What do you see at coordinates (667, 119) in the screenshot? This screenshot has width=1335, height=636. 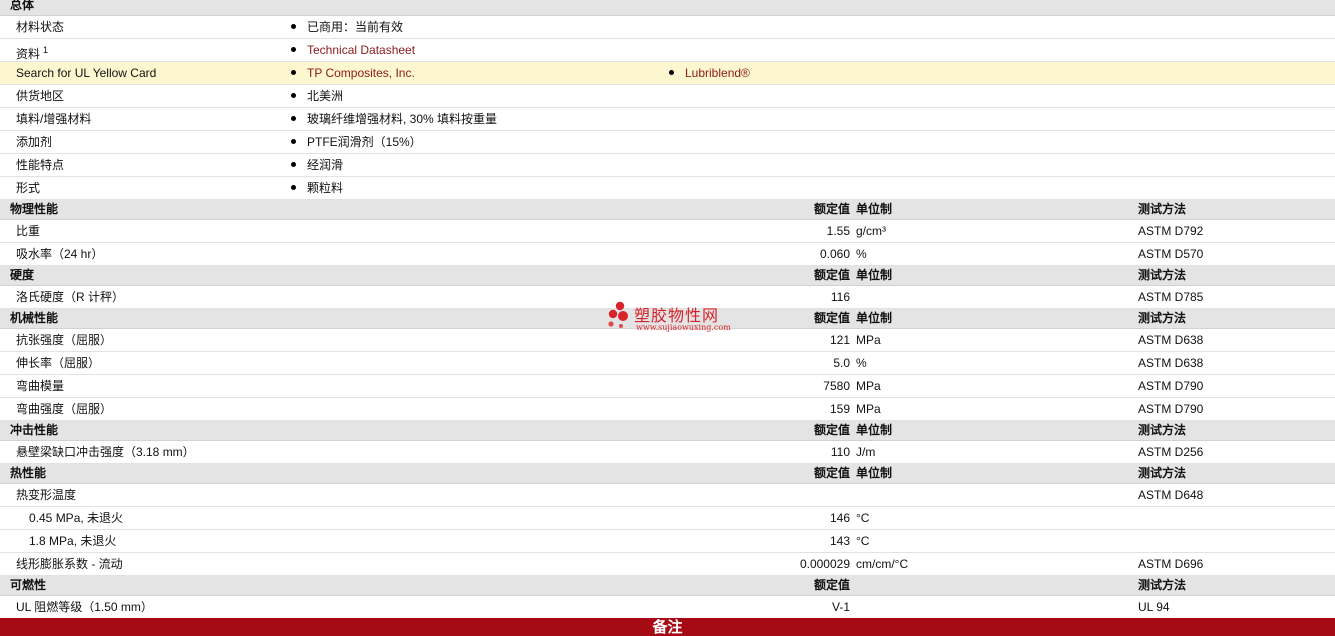 I see `table-row: 填料/增强材料 玻璃纤维增强材料, 30% 填料按重量` at bounding box center [667, 119].